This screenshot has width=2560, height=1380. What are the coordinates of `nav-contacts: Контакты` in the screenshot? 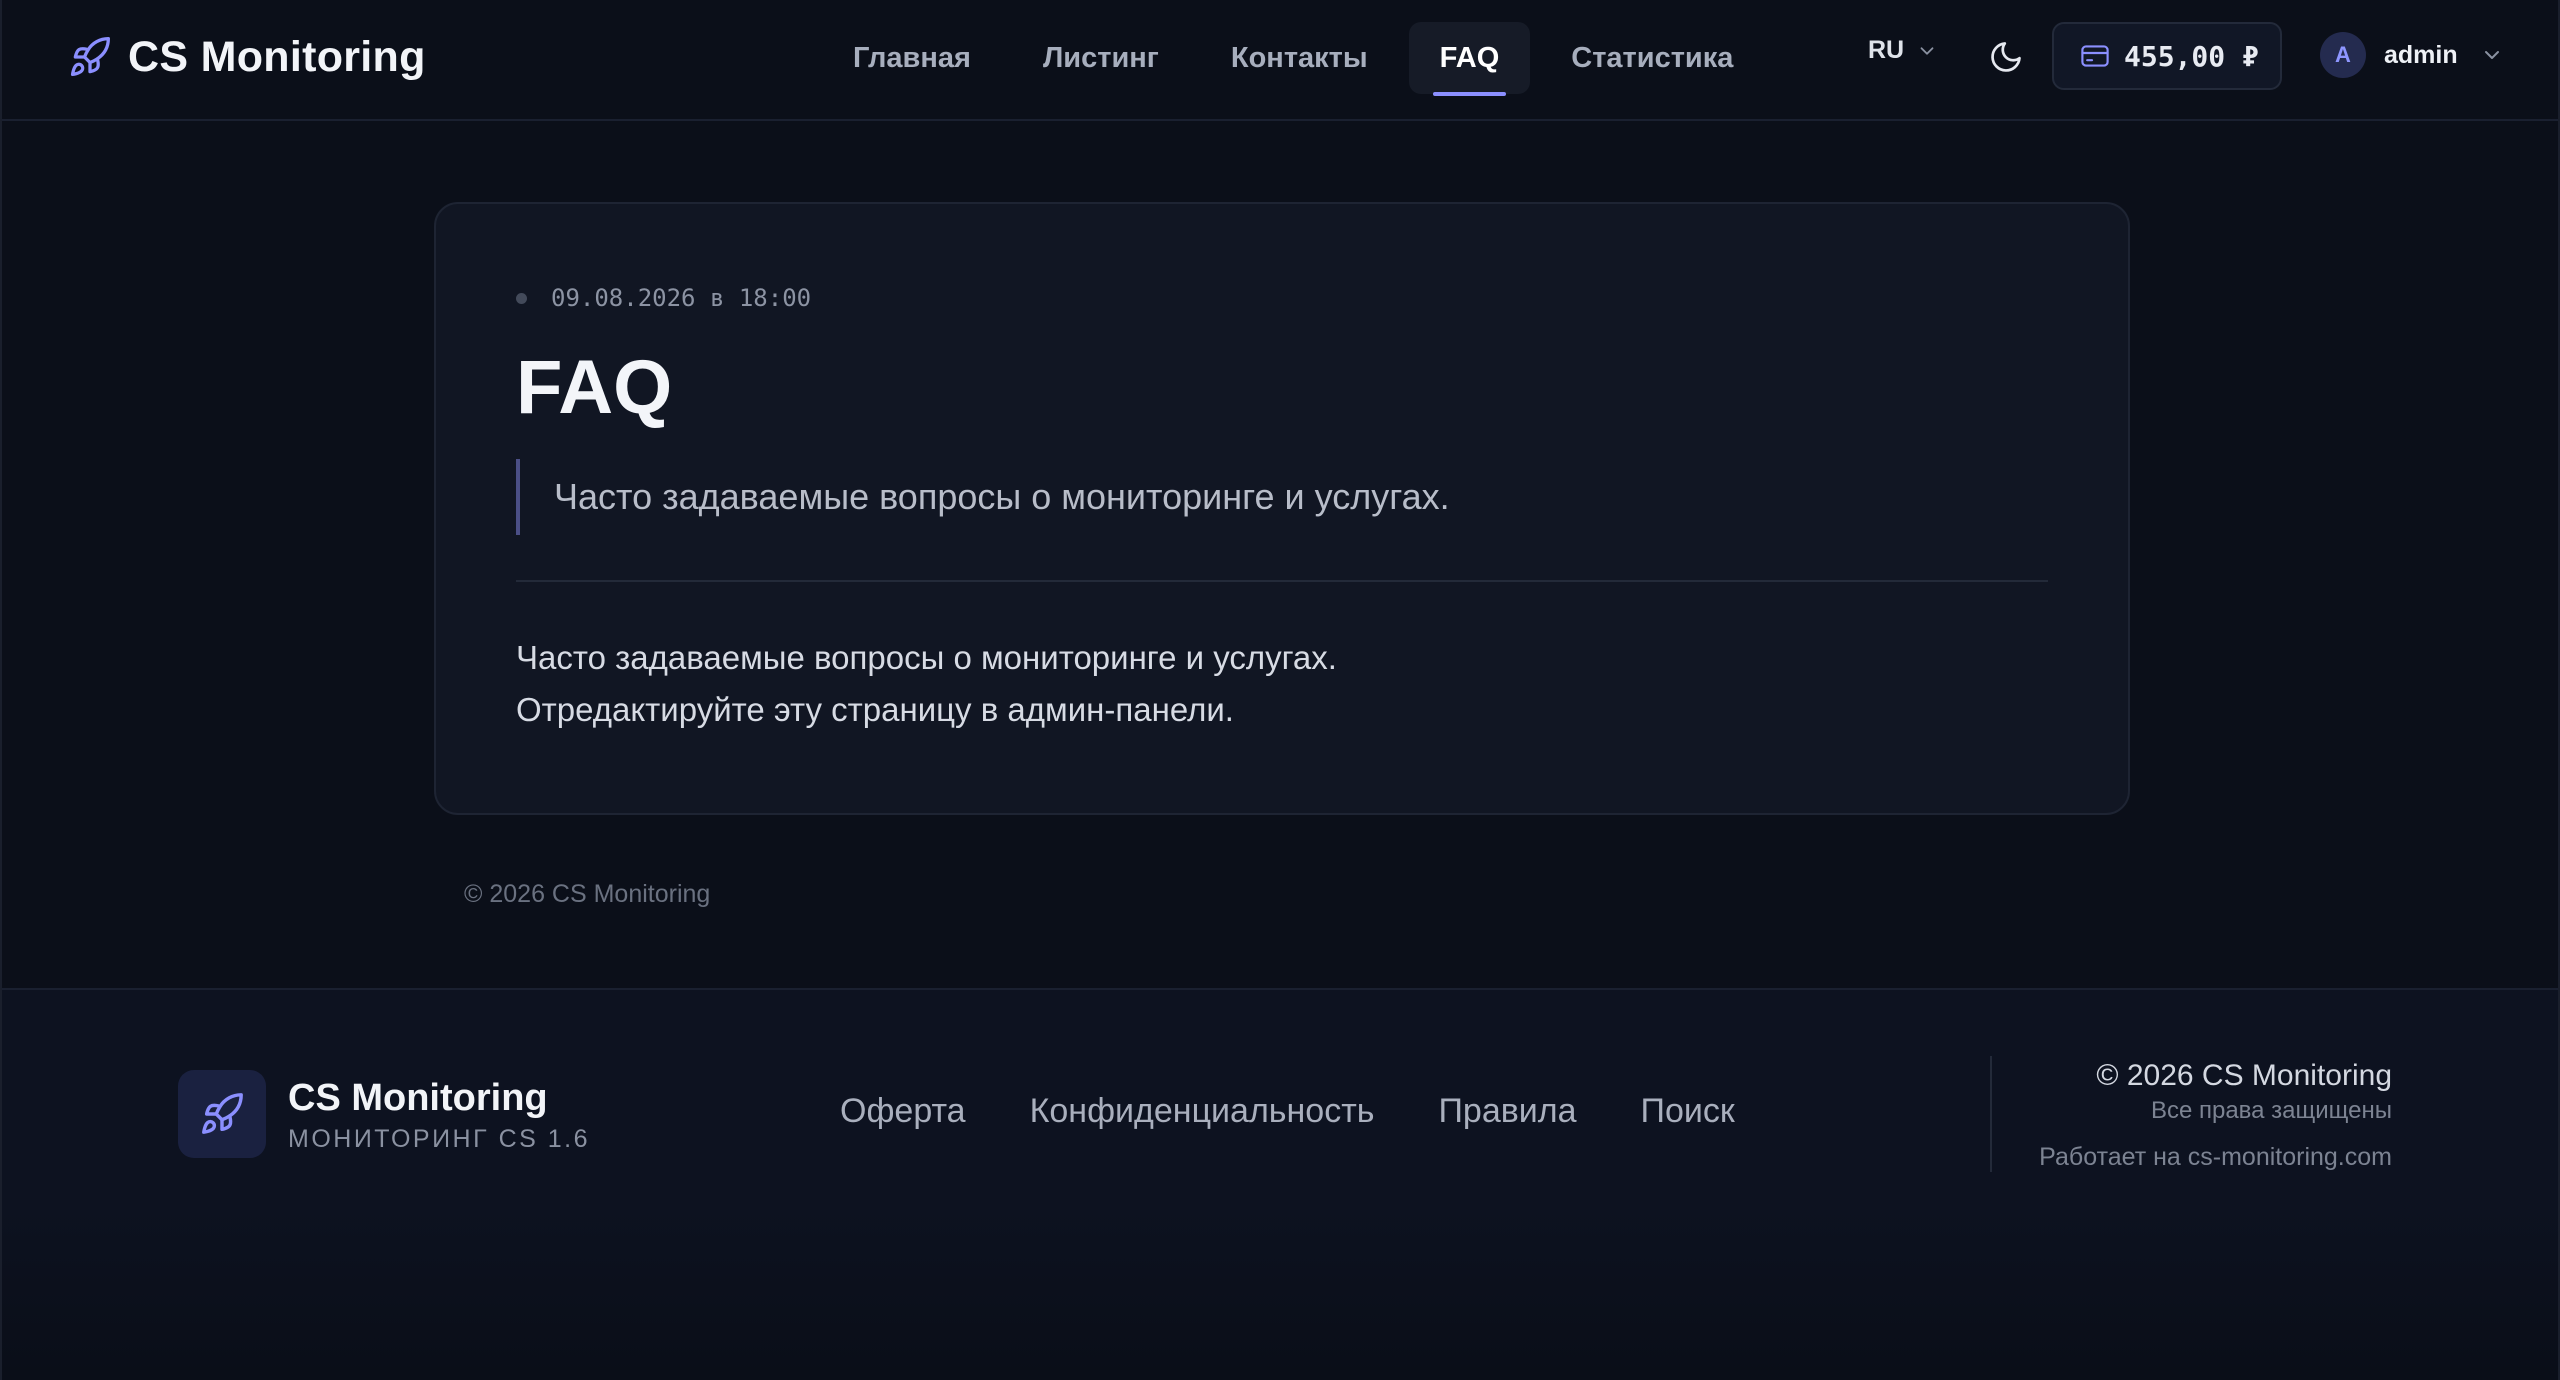 It's located at (1299, 58).